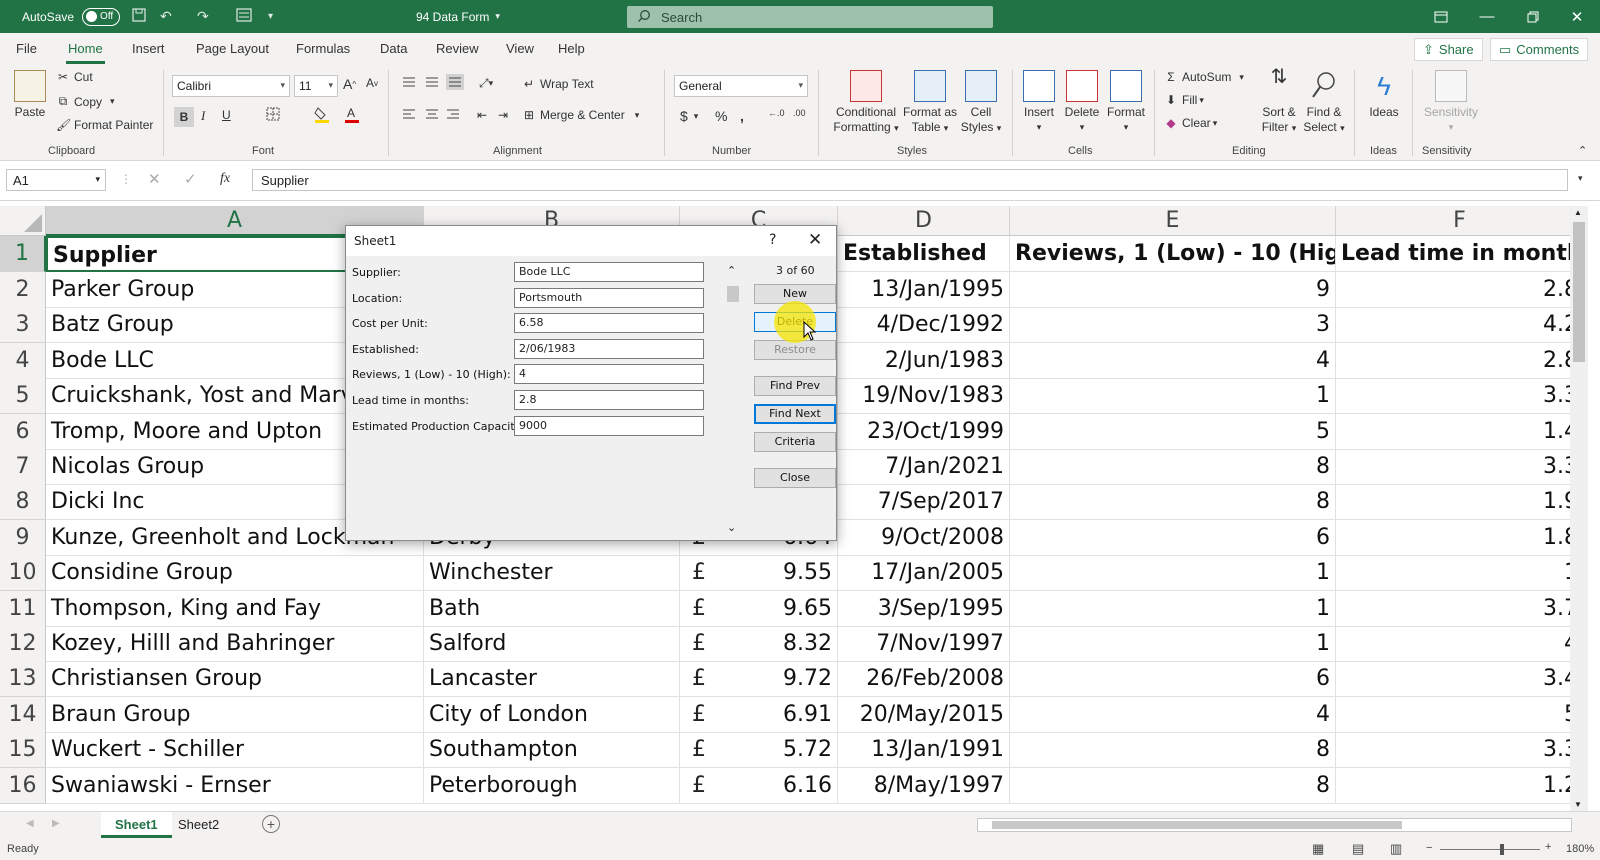  I want to click on autosave-control: AutoSave Off, so click(71, 16).